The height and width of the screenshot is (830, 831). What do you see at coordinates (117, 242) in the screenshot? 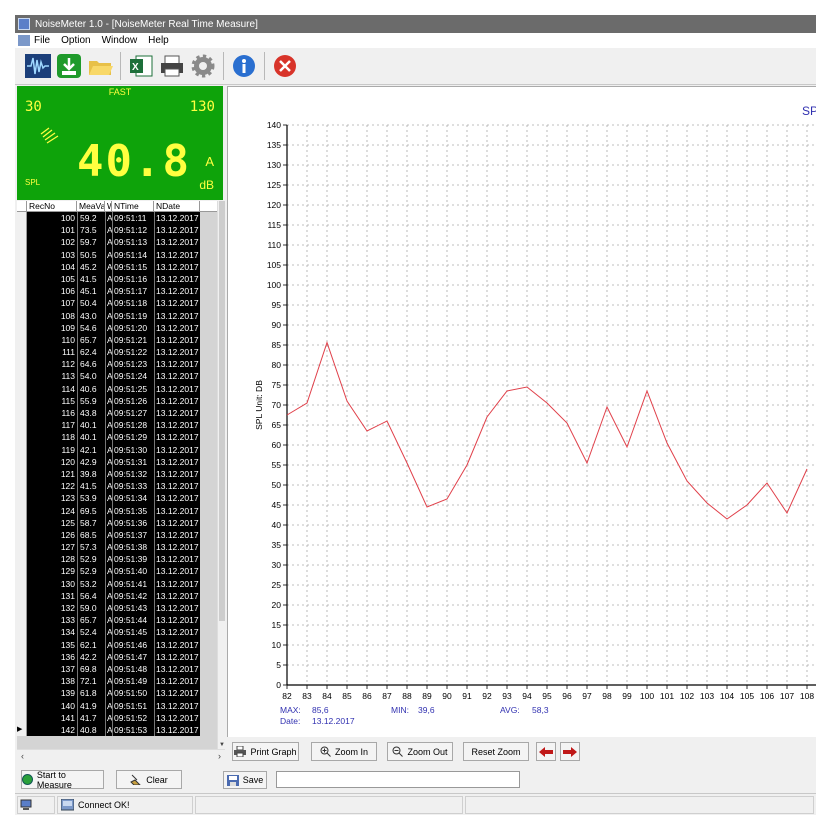
I see `table-row: 10259.7A09:51:1313.12.2017` at bounding box center [117, 242].